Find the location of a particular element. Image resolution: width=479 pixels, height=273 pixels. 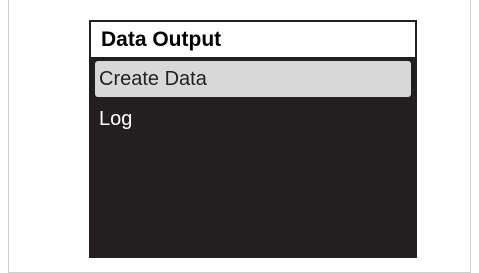

menu-item-label: Log is located at coordinates (116, 118).